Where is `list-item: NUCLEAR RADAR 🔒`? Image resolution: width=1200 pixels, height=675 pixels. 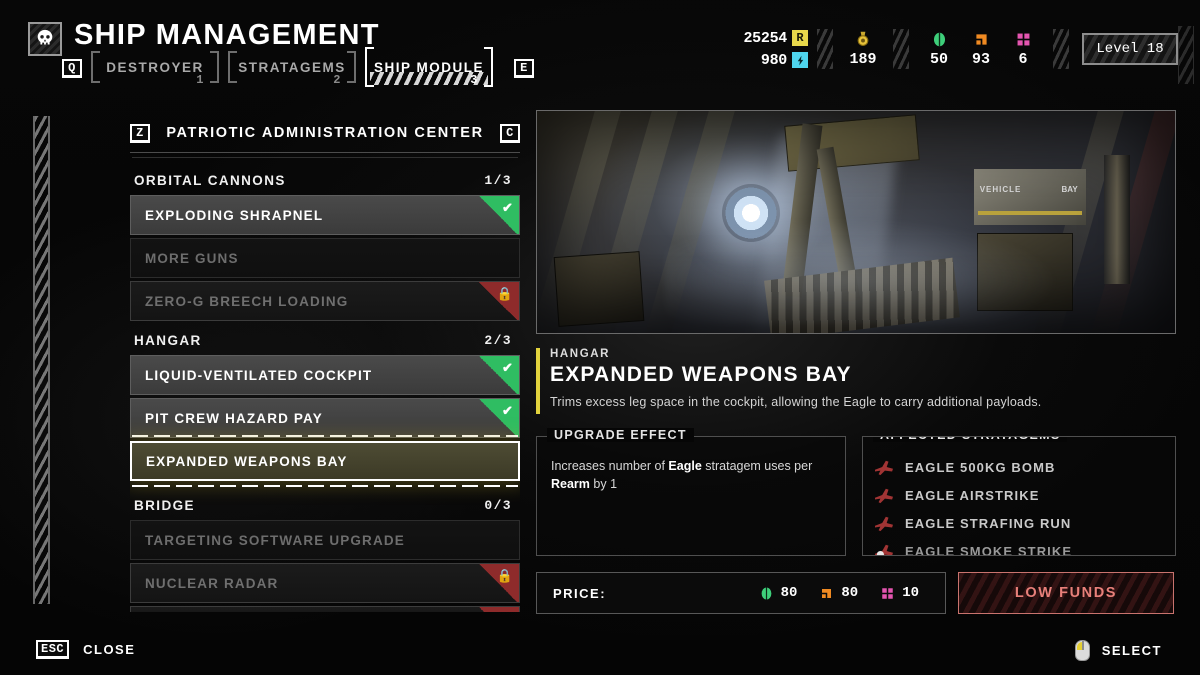 list-item: NUCLEAR RADAR 🔒 is located at coordinates (325, 583).